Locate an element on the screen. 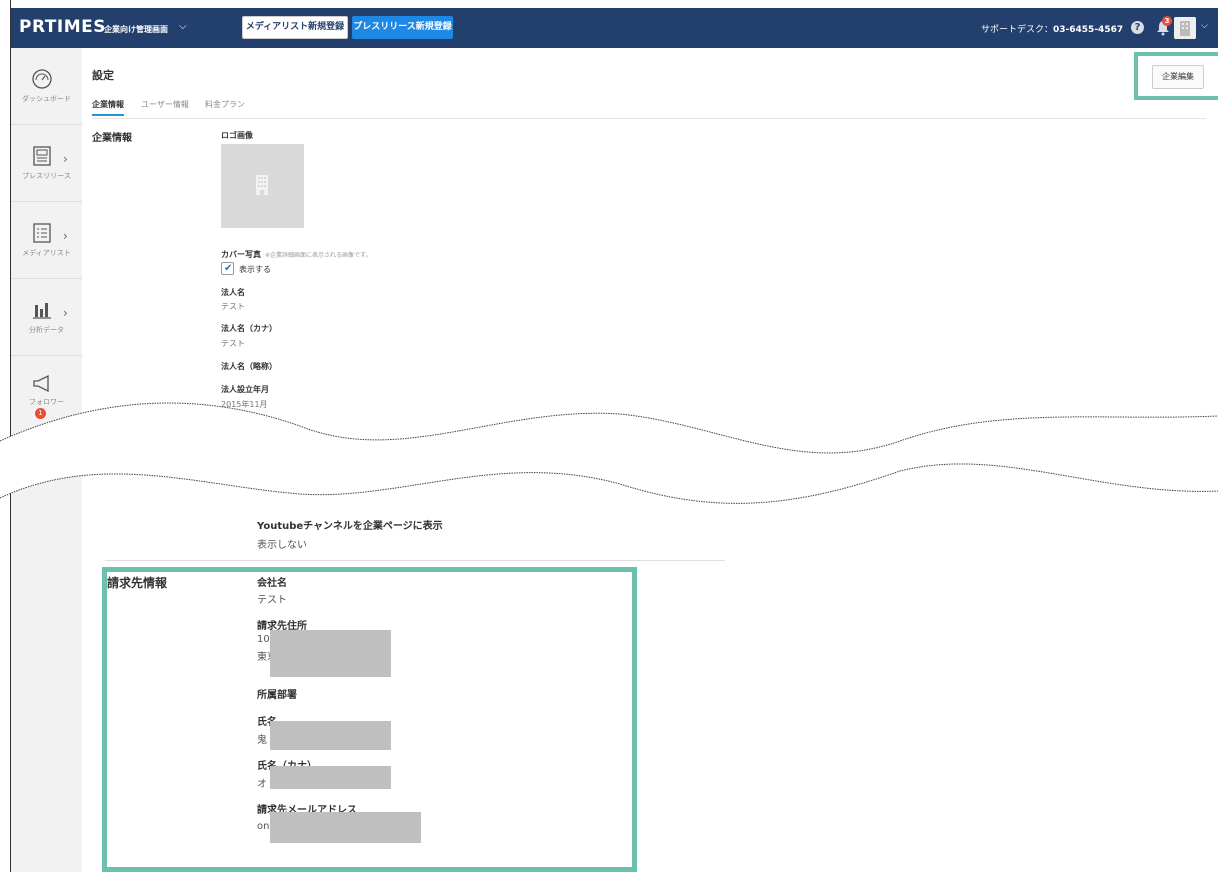  billing-address-line1: 10 is located at coordinates (263, 639).